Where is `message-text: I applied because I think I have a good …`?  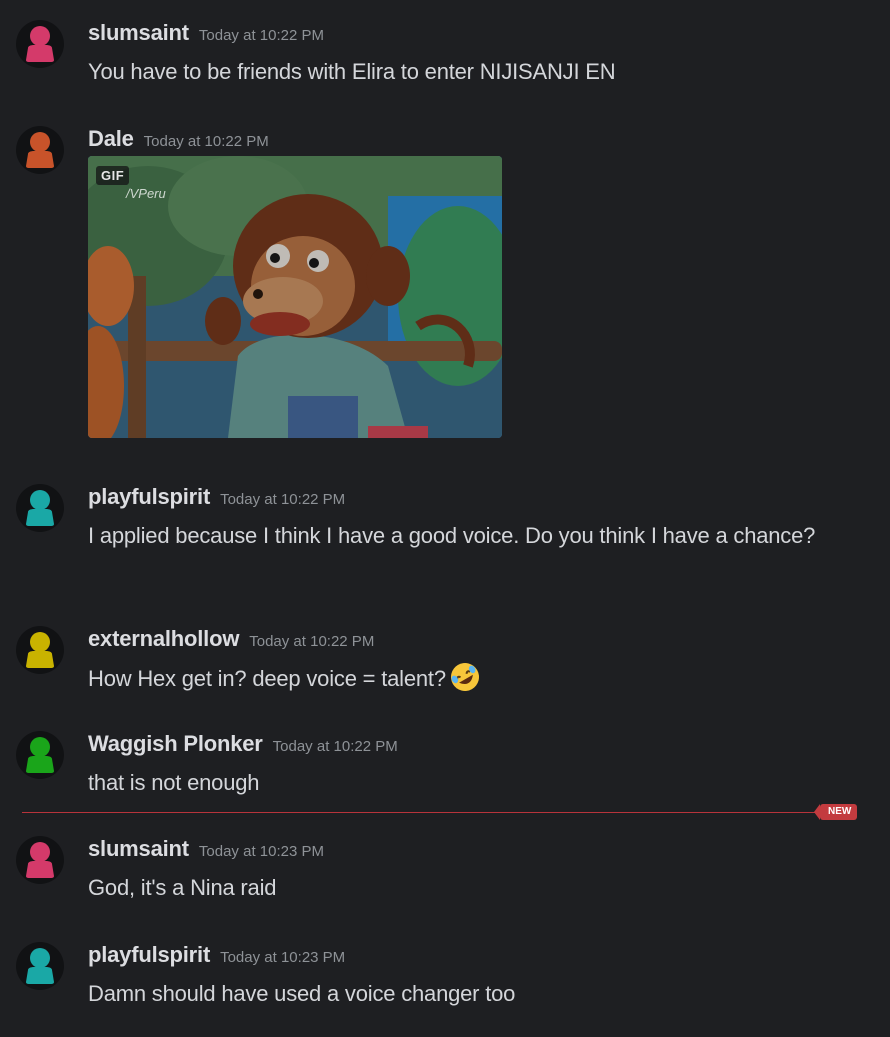 message-text: I applied because I think I have a good … is located at coordinates (452, 535).